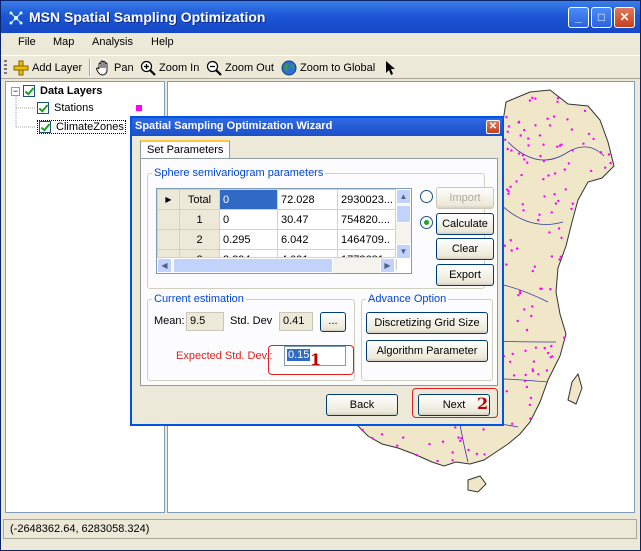  Describe the element at coordinates (80, 529) in the screenshot. I see `cursor-coordinates: (-2648362.64, 6283058.324)` at that location.